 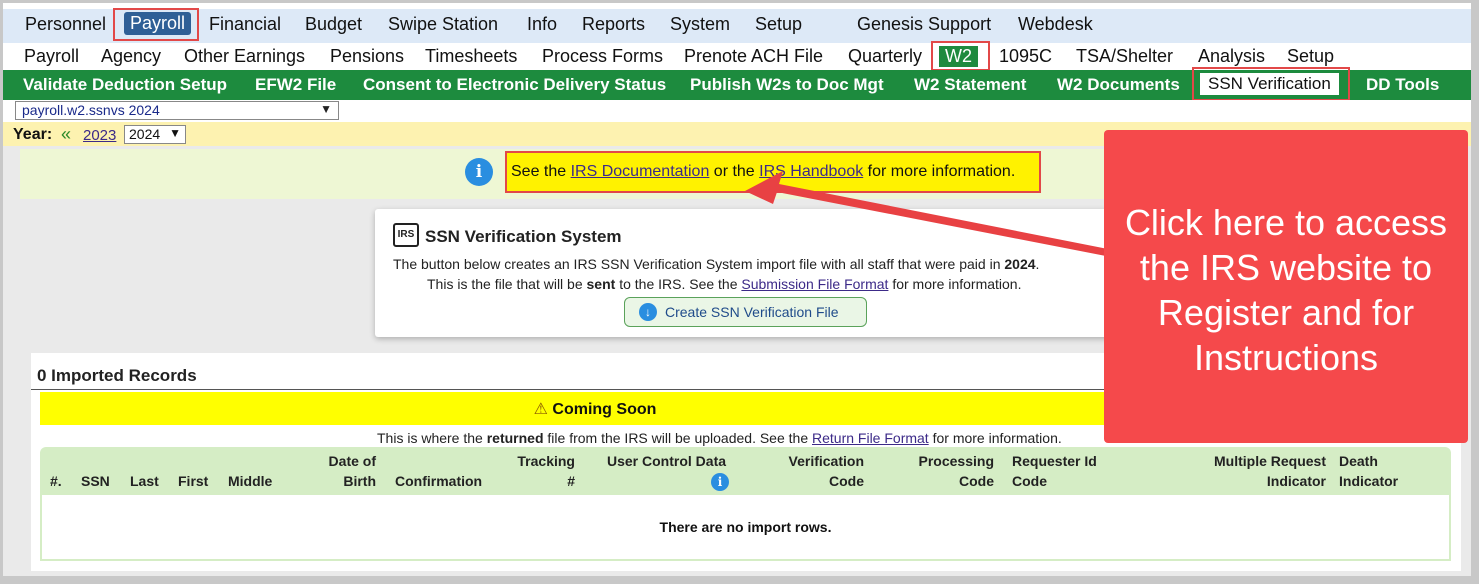 I want to click on arrow-shape, so click(x=929, y=214).